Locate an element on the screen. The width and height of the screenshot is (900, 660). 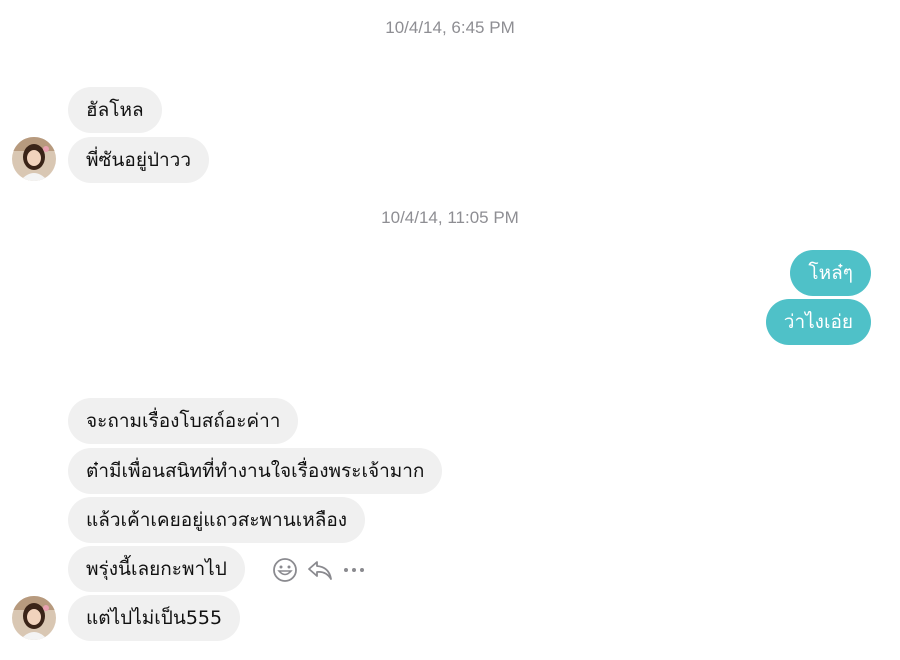
message-bubble-incoming: พี่ซันอยู่ป่าวว is located at coordinates (139, 160).